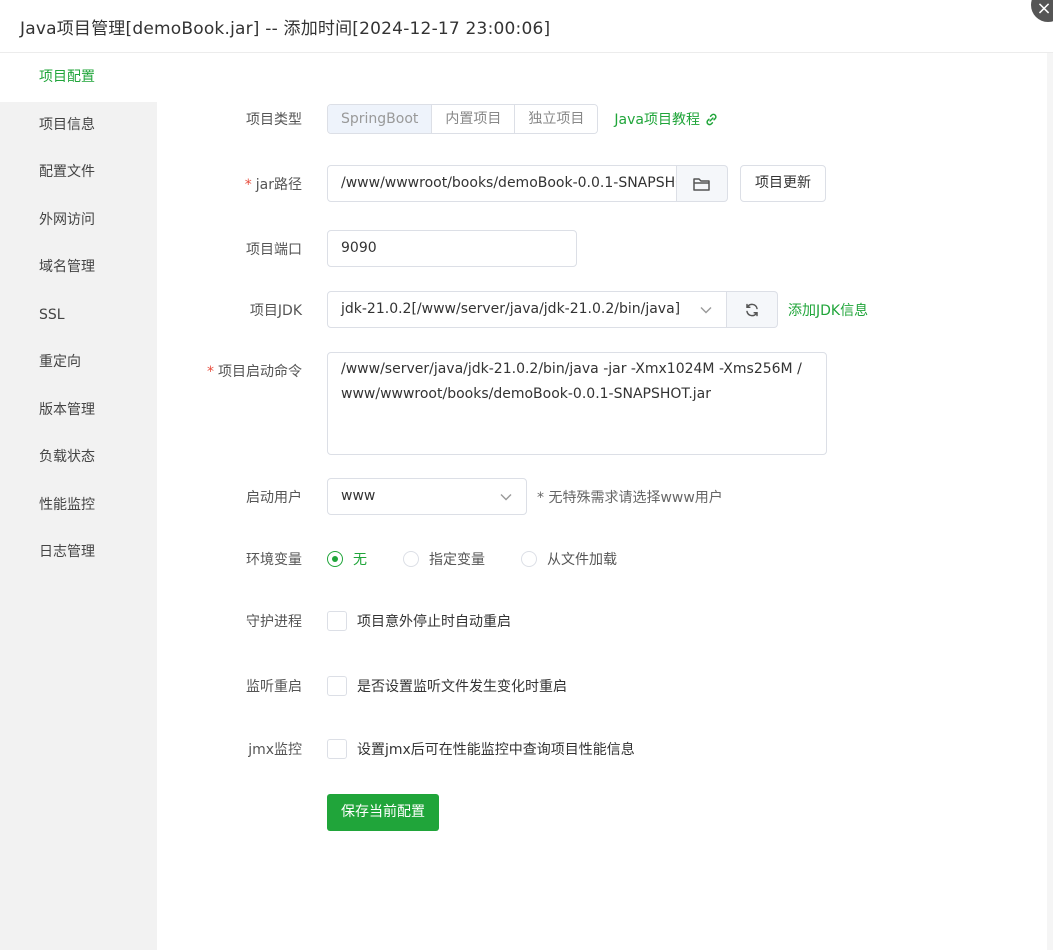 The image size is (1053, 950). Describe the element at coordinates (78, 173) in the screenshot. I see `sidebar-item-config-file: 配置文件` at that location.